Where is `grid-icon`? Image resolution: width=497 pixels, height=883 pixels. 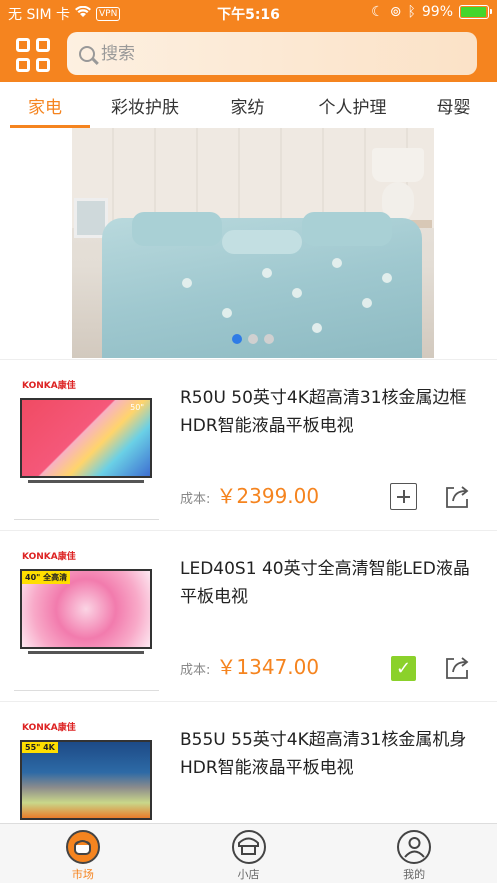
grid-icon is located at coordinates (34, 54).